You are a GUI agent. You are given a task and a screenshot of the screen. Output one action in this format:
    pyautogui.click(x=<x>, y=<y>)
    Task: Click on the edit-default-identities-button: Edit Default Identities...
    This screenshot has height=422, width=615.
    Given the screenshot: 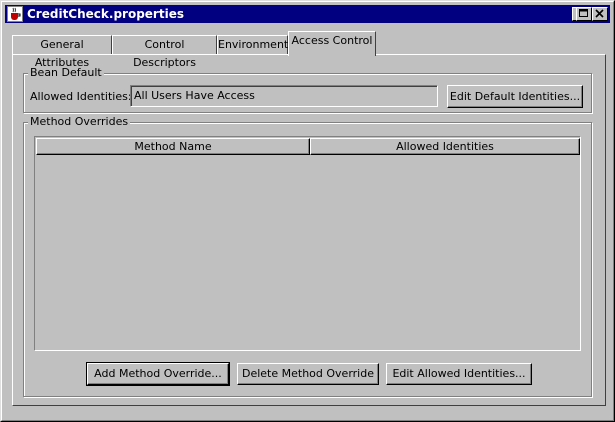 What is the action you would take?
    pyautogui.click(x=515, y=96)
    